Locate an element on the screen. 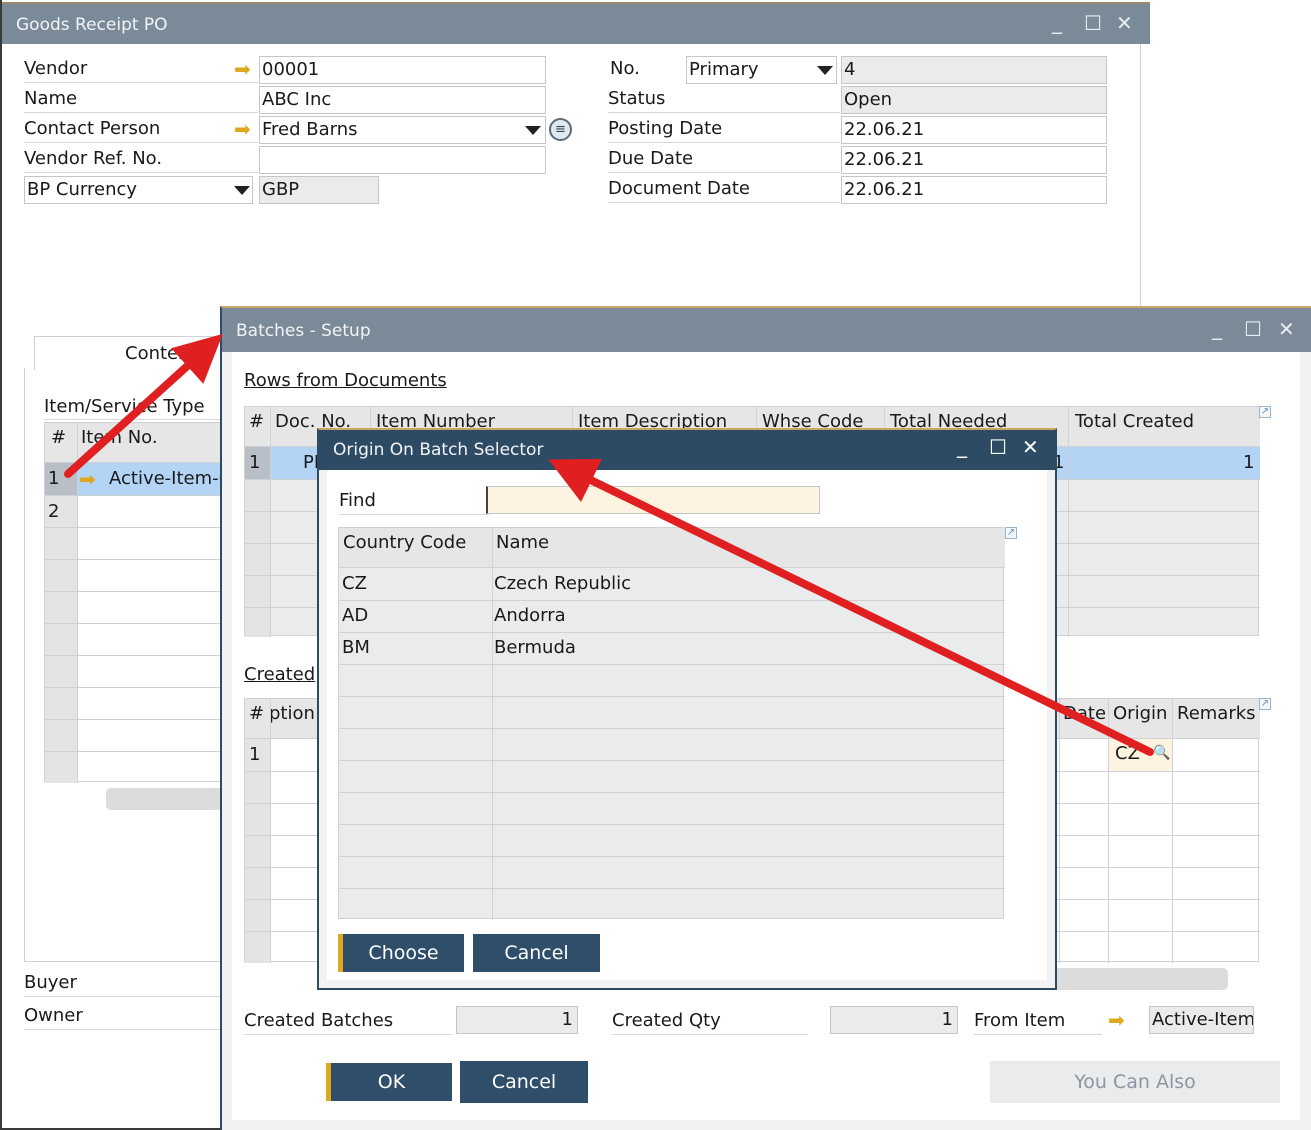 The image size is (1311, 1130). country-code-cell: BM is located at coordinates (356, 647).